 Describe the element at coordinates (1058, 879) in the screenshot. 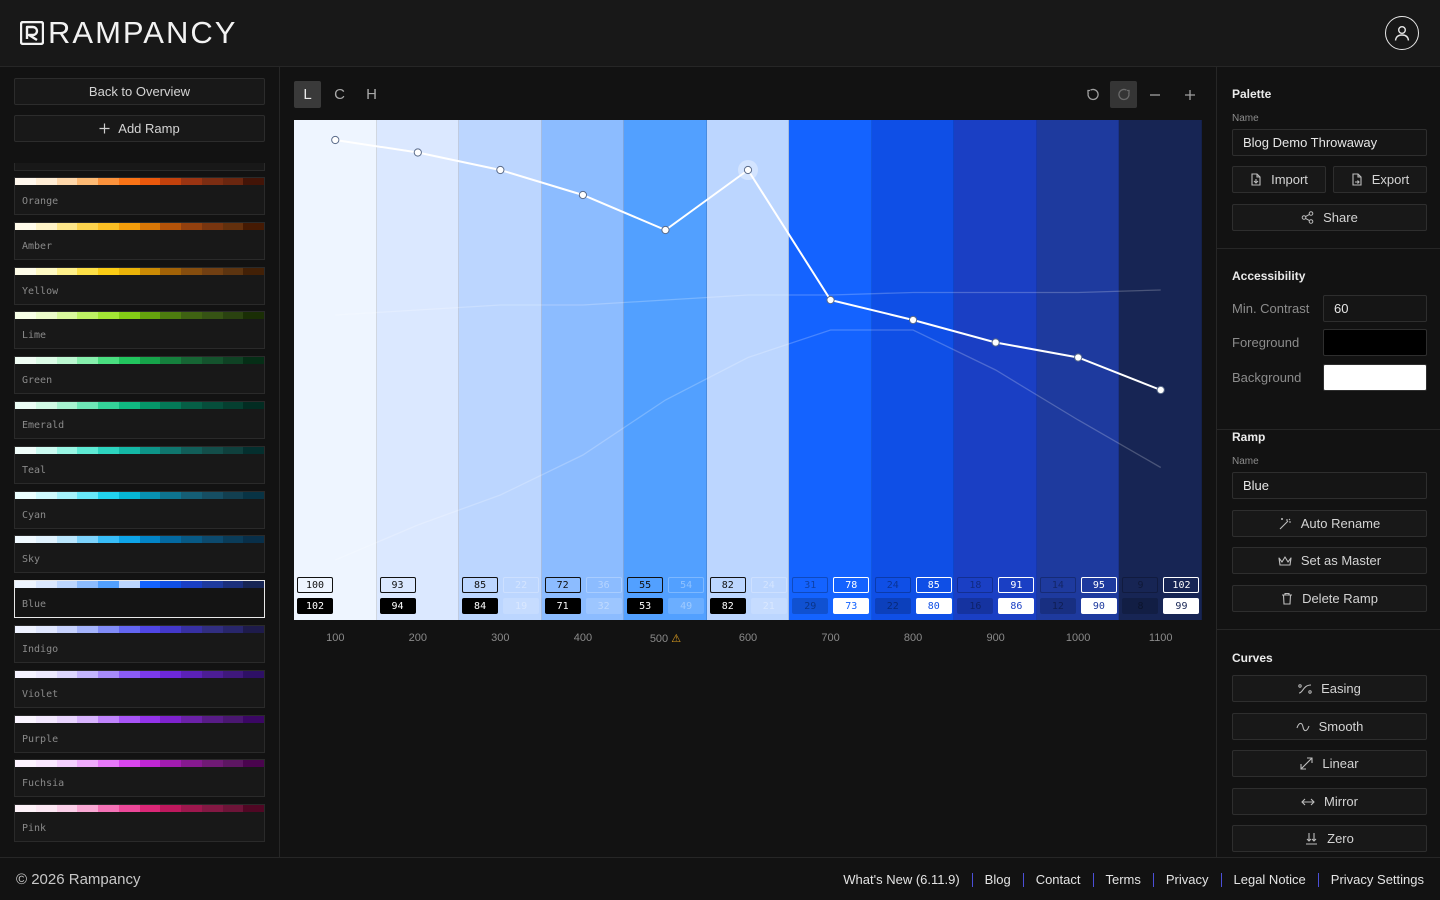

I see `footer-link: Contact` at that location.